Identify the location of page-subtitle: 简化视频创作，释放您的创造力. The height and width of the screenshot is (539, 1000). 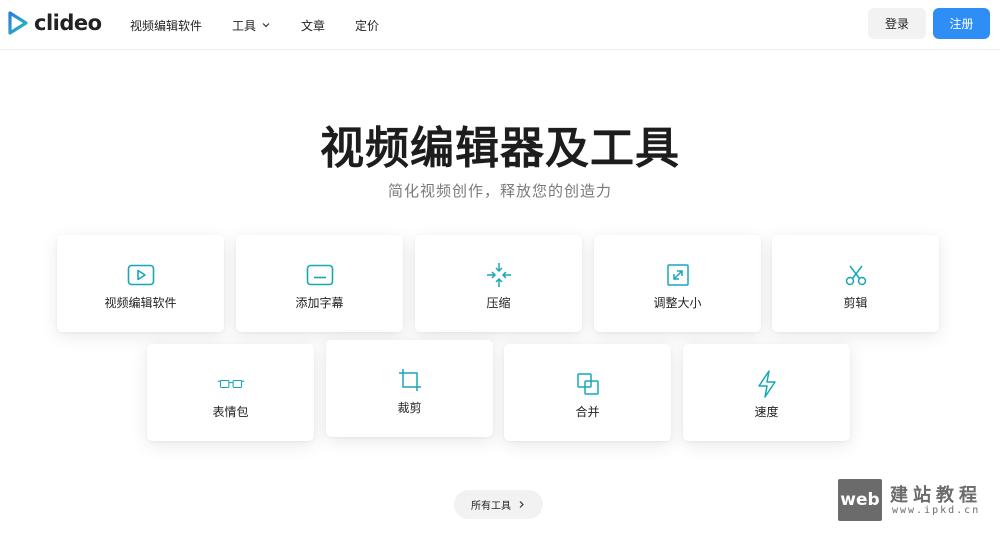
(499, 191).